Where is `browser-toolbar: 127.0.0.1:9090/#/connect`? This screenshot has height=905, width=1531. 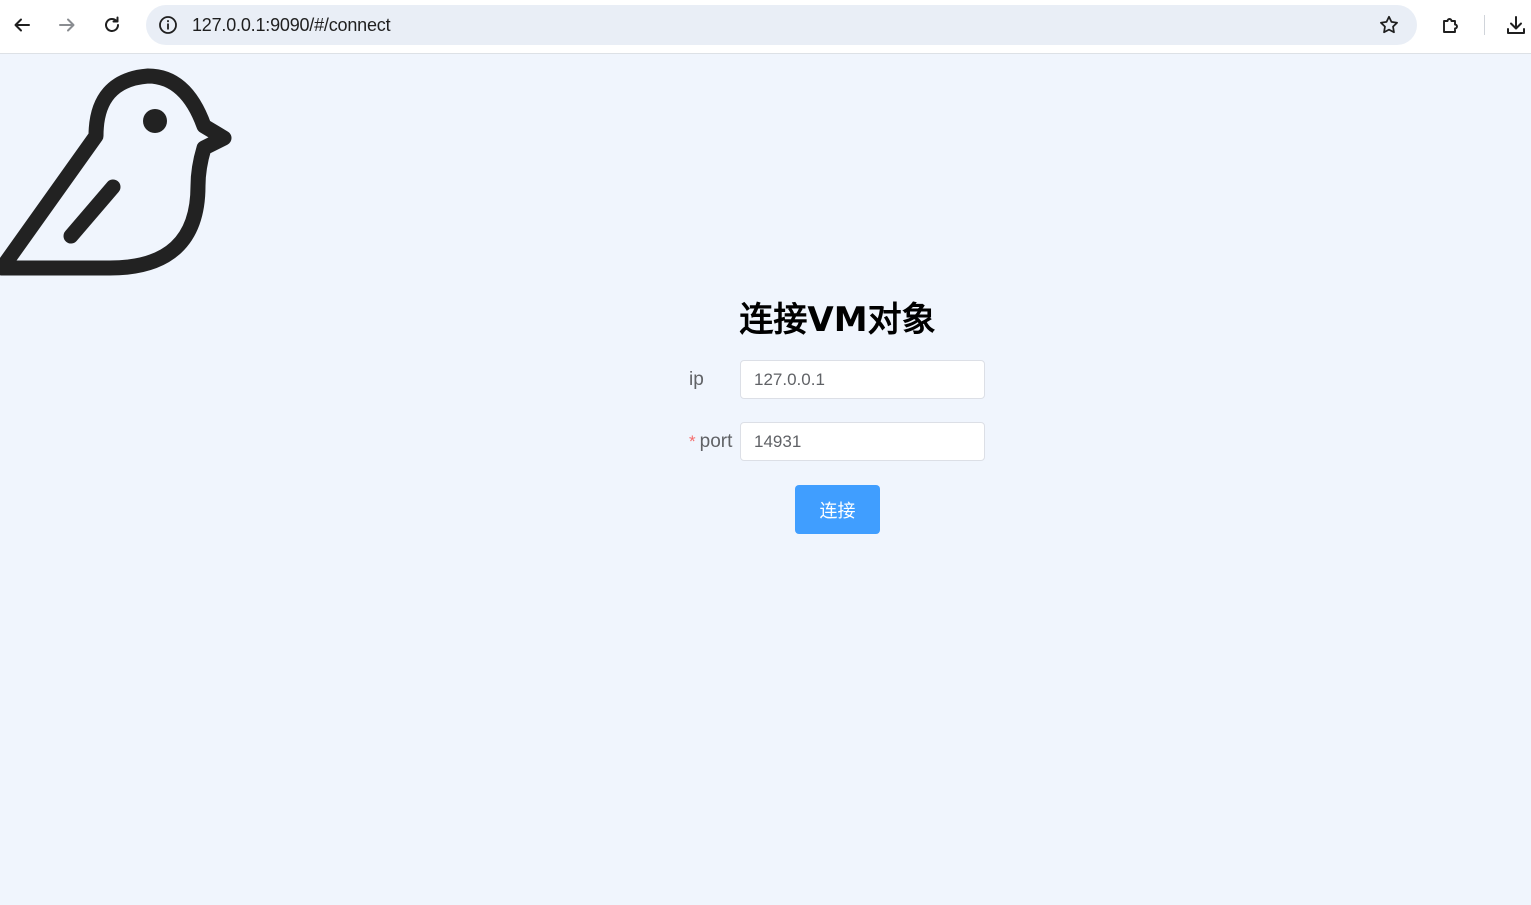
browser-toolbar: 127.0.0.1:9090/#/connect is located at coordinates (765, 27).